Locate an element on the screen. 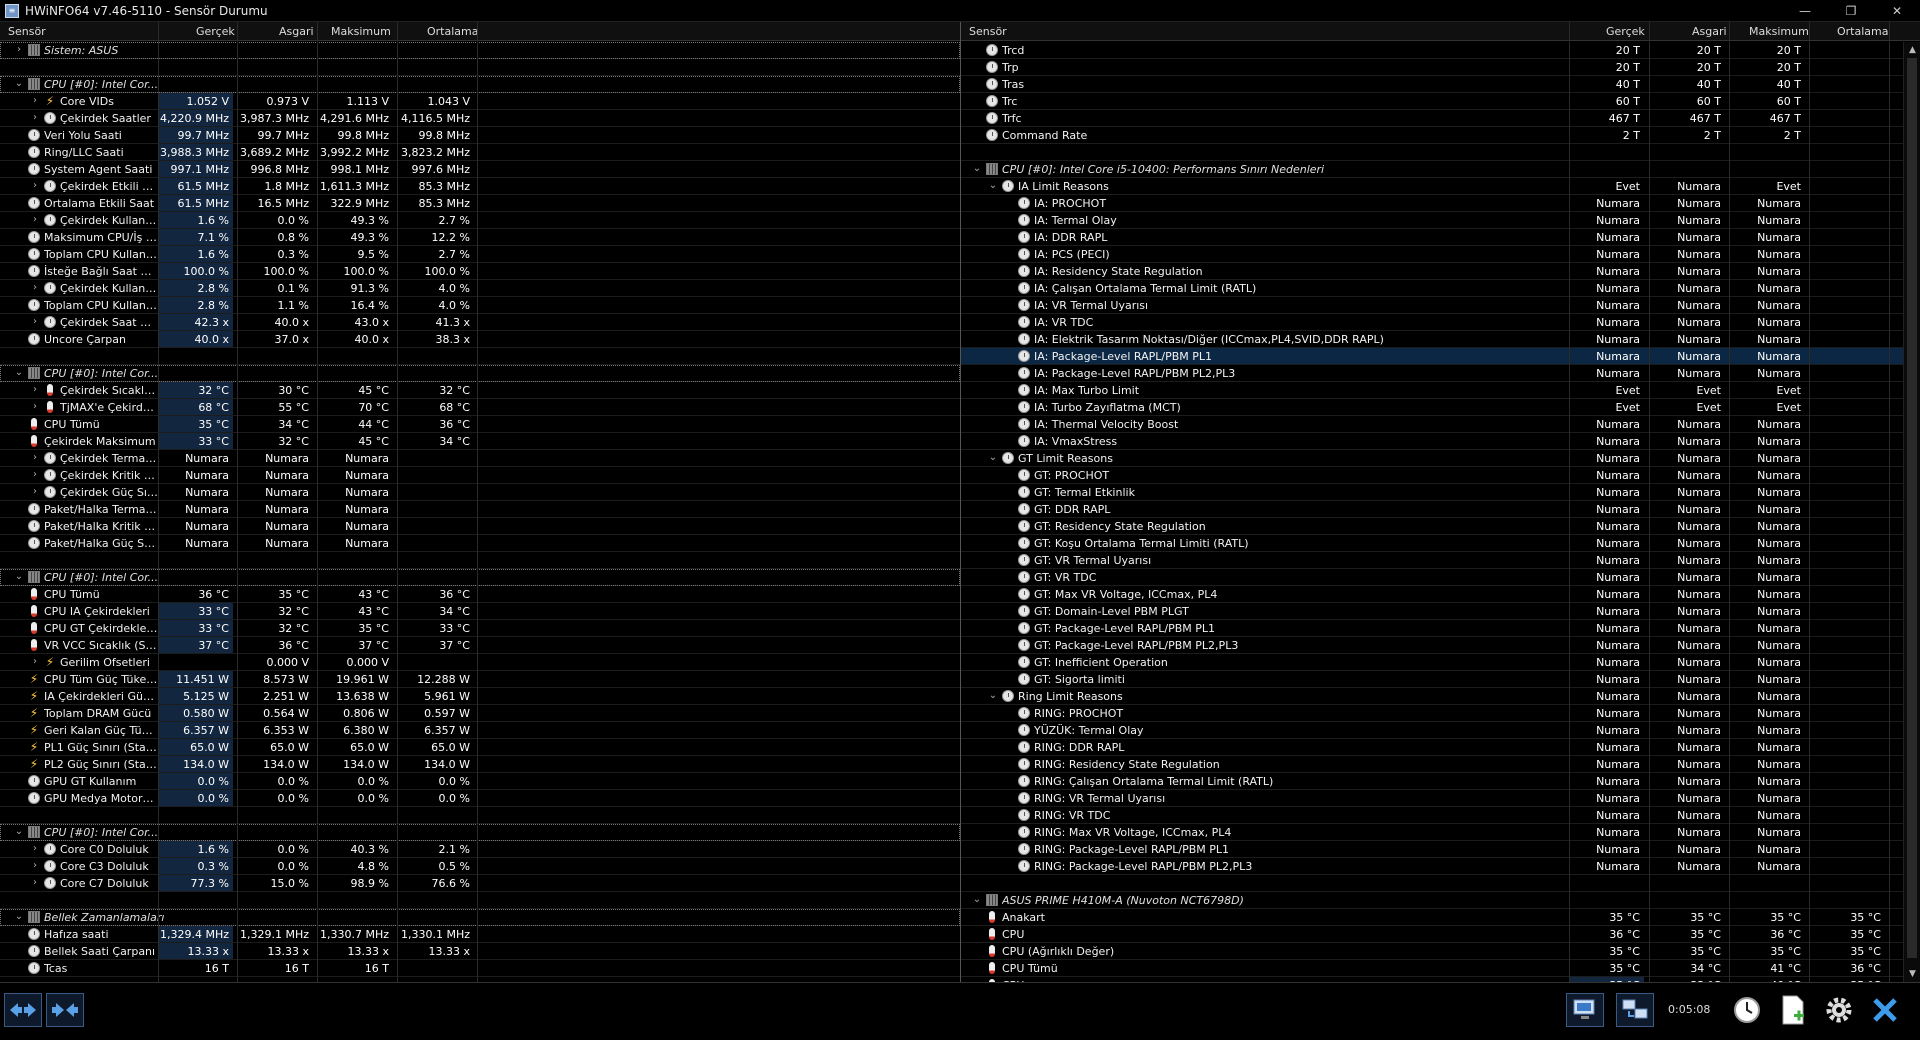 This screenshot has width=1920, height=1040. sensor-row: Trfc 467 T 467 T 467 T is located at coordinates (1440, 118).